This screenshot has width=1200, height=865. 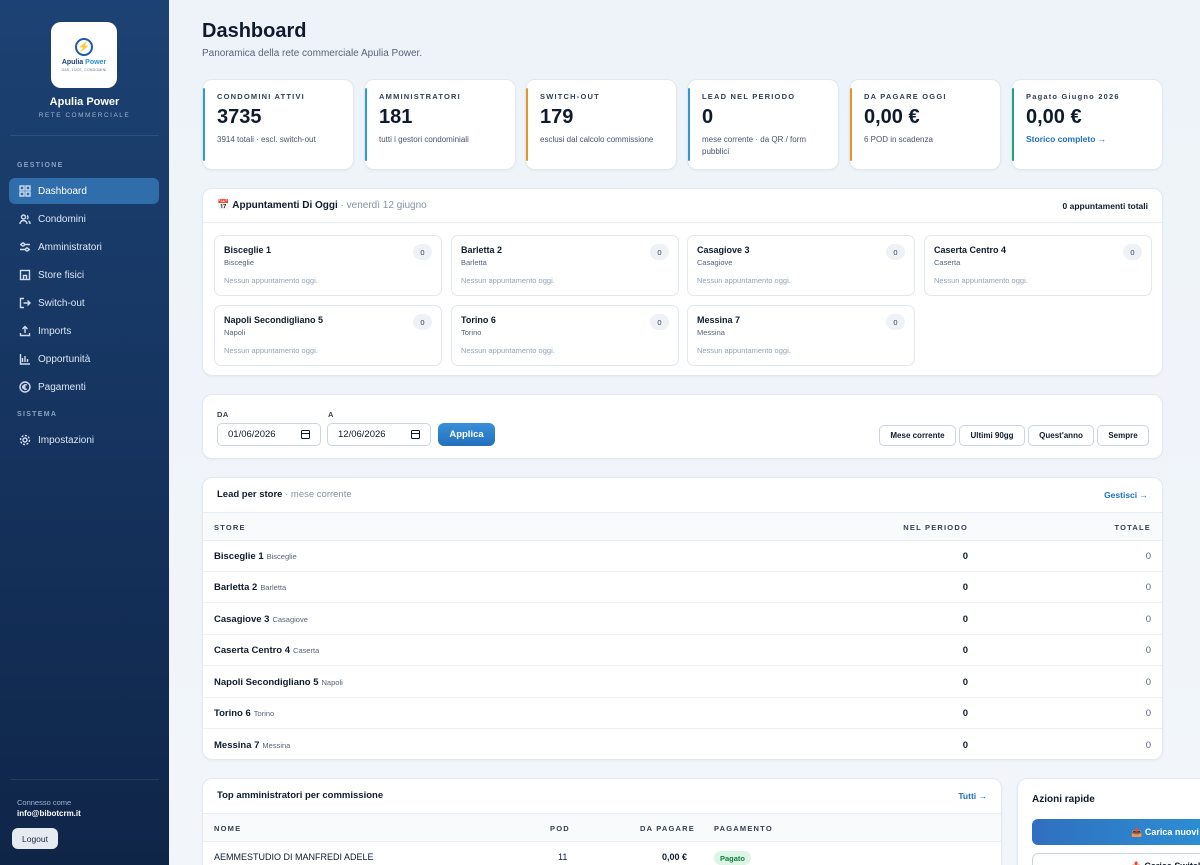 What do you see at coordinates (1061, 435) in the screenshot?
I see `range-quest-anno-button: Quest'anno` at bounding box center [1061, 435].